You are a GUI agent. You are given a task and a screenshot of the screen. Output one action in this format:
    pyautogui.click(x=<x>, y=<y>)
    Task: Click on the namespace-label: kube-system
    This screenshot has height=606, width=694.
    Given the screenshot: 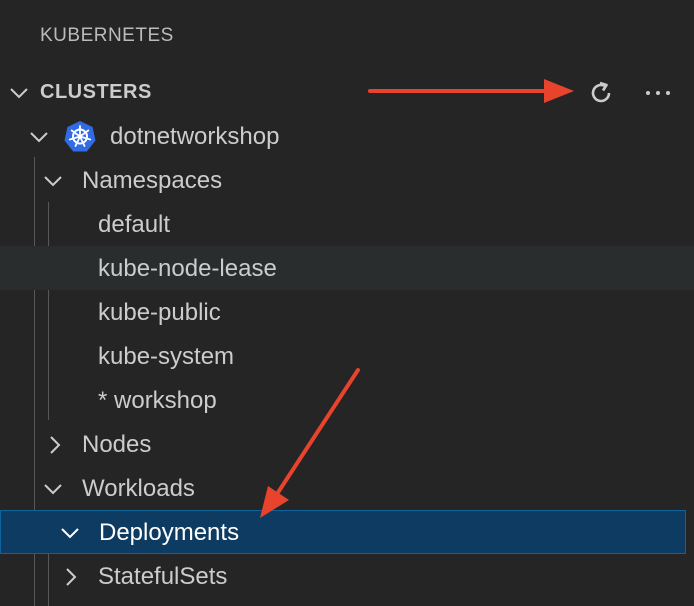 What is the action you would take?
    pyautogui.click(x=166, y=356)
    